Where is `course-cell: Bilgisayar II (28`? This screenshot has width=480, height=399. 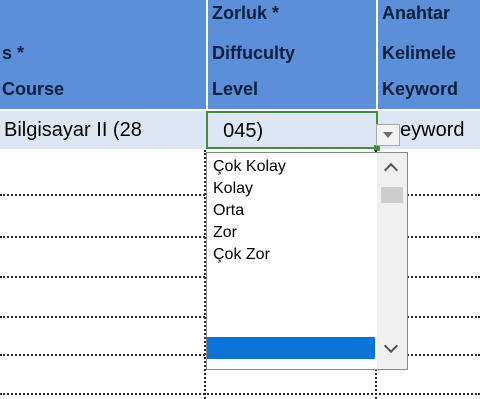 course-cell: Bilgisayar II (28 is located at coordinates (103, 130).